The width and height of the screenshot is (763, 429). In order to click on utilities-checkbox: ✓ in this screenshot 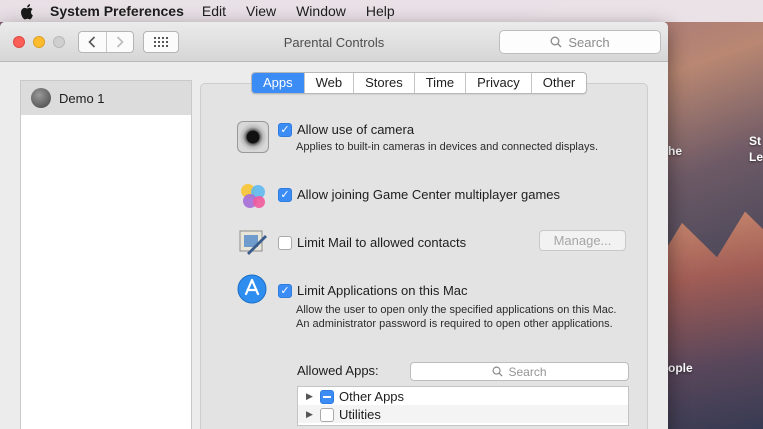, I will do `click(327, 414)`.